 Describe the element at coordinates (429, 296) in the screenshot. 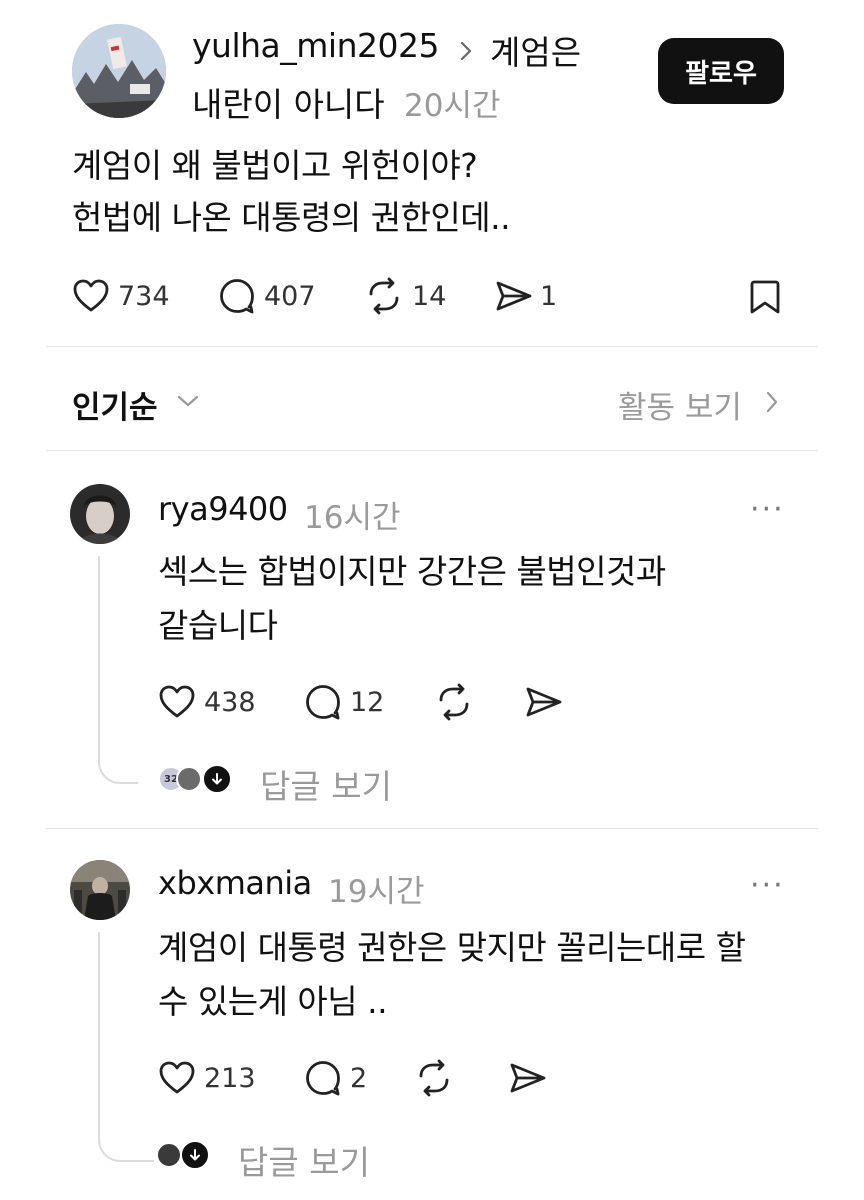

I see `post-repost-count: 14` at that location.